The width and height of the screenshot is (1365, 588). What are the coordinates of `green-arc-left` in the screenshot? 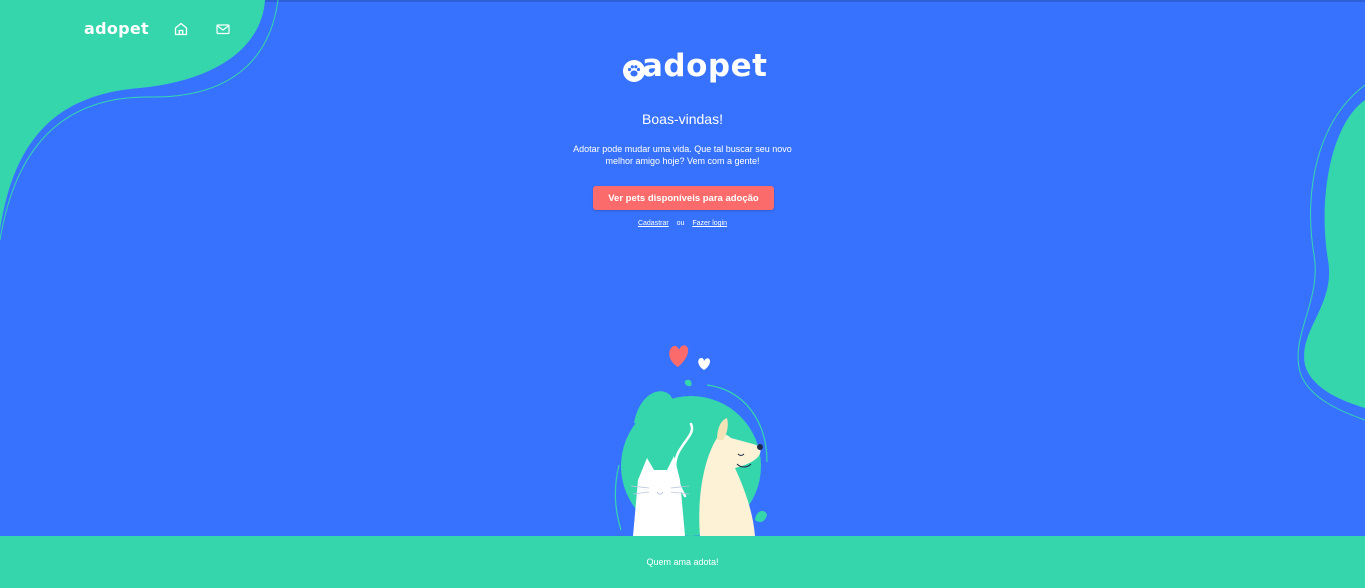 It's located at (618, 497).